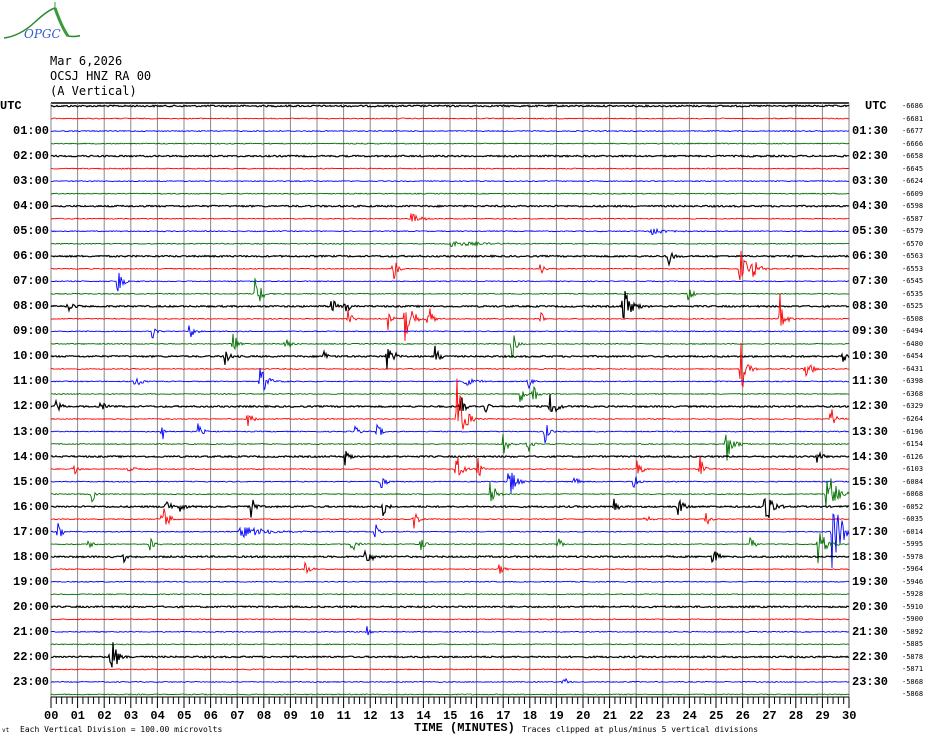  I want to click on x-tick-label: 26, so click(742, 716).